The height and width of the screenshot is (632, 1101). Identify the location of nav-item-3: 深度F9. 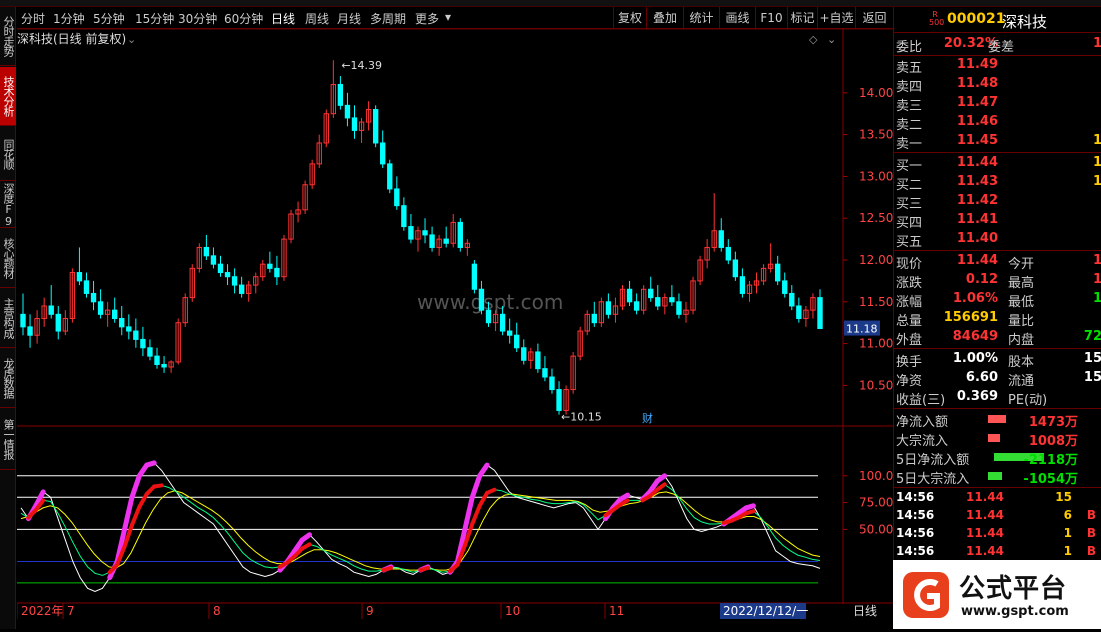
(8, 204).